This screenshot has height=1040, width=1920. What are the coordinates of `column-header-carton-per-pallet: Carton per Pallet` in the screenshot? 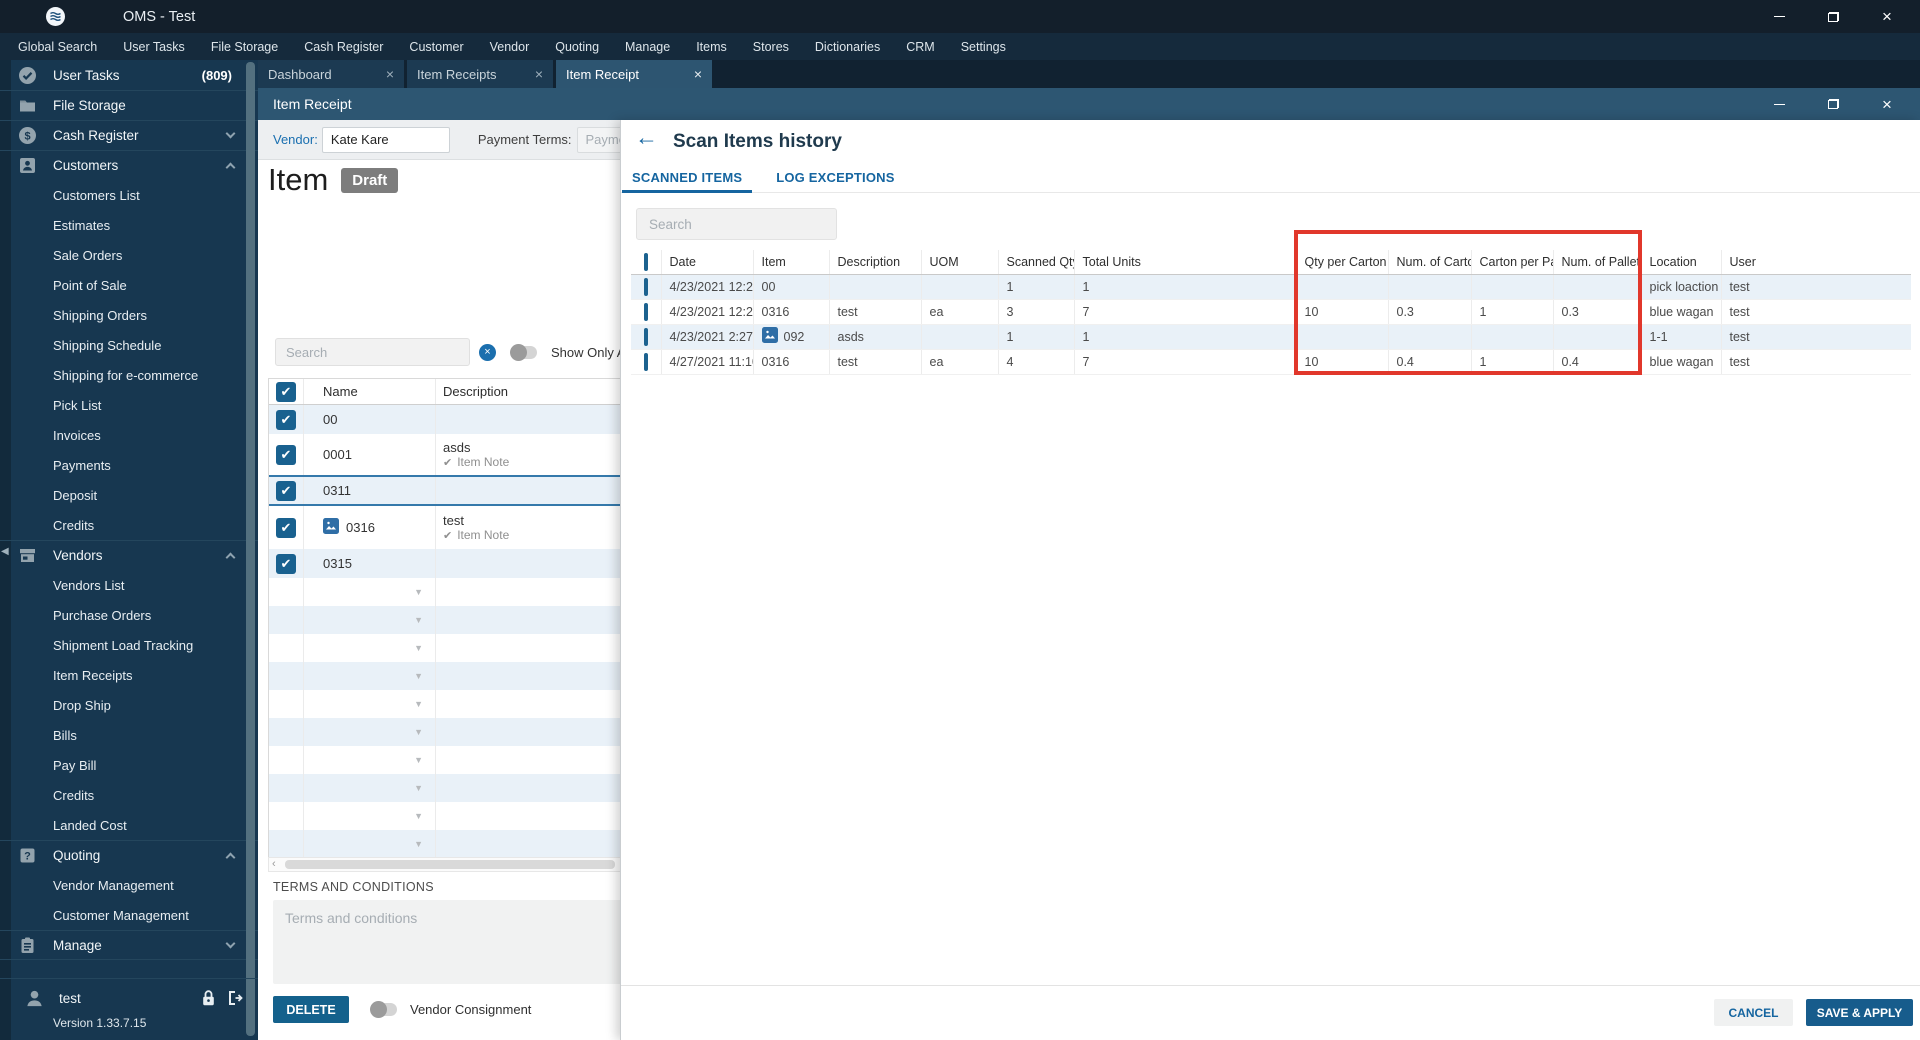 It's located at (1512, 262).